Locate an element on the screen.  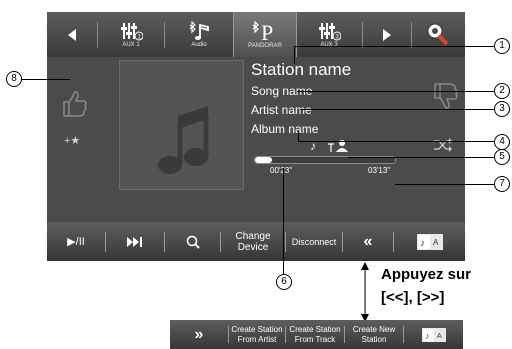
pandora-tab: P PANDORA® is located at coordinates (265, 34).